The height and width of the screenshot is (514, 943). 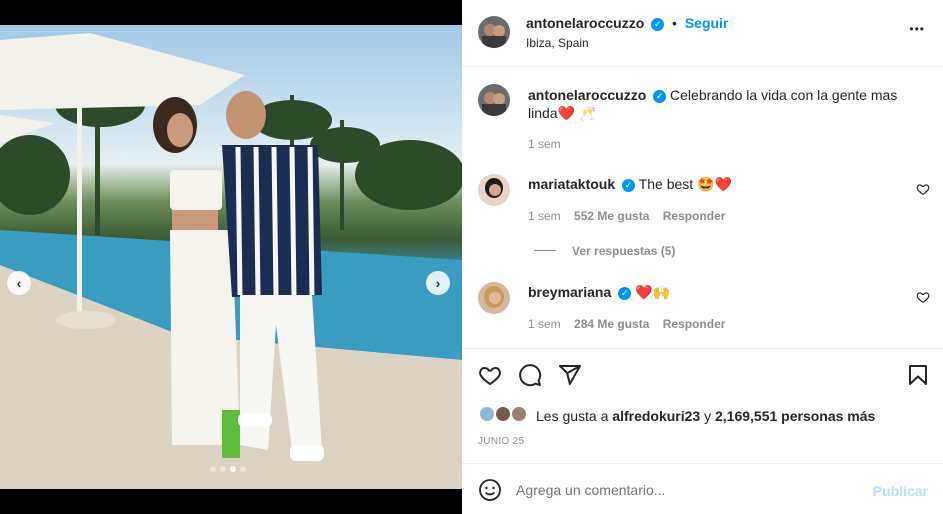 I want to click on liked-by-user: alfredokuri23, so click(x=656, y=416).